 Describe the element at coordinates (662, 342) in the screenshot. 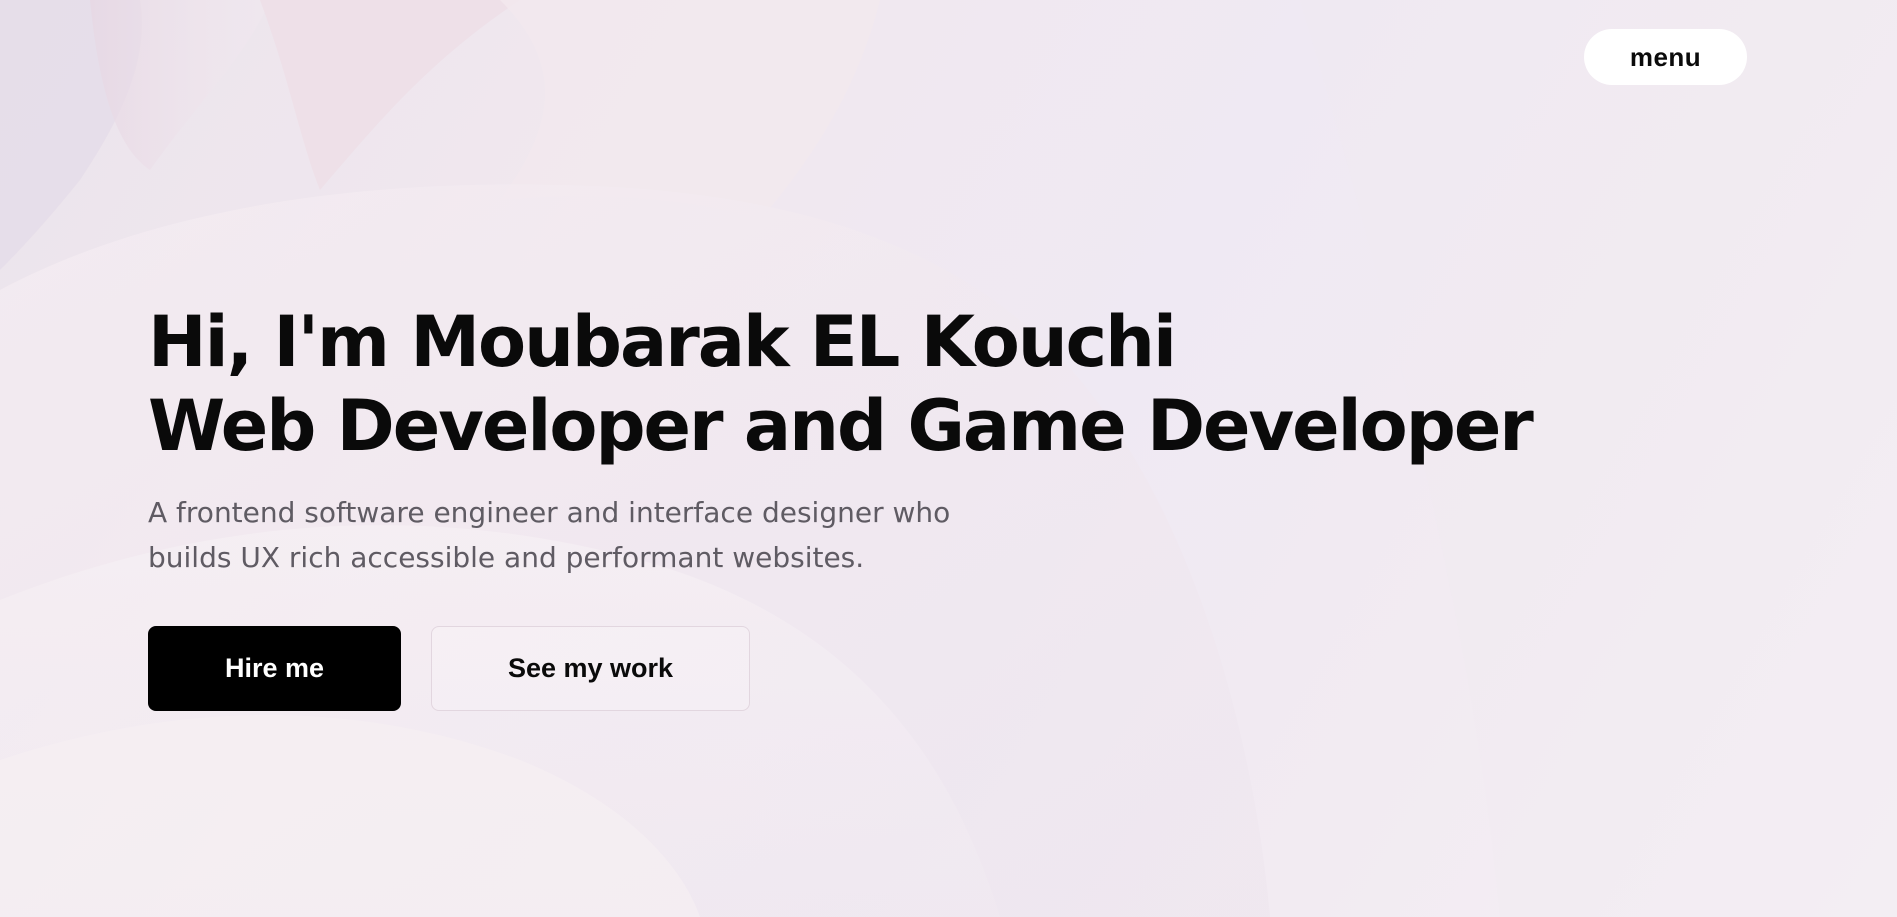

I see `headline-line-name: Hi, I'm Moubarak EL Kouchi` at that location.